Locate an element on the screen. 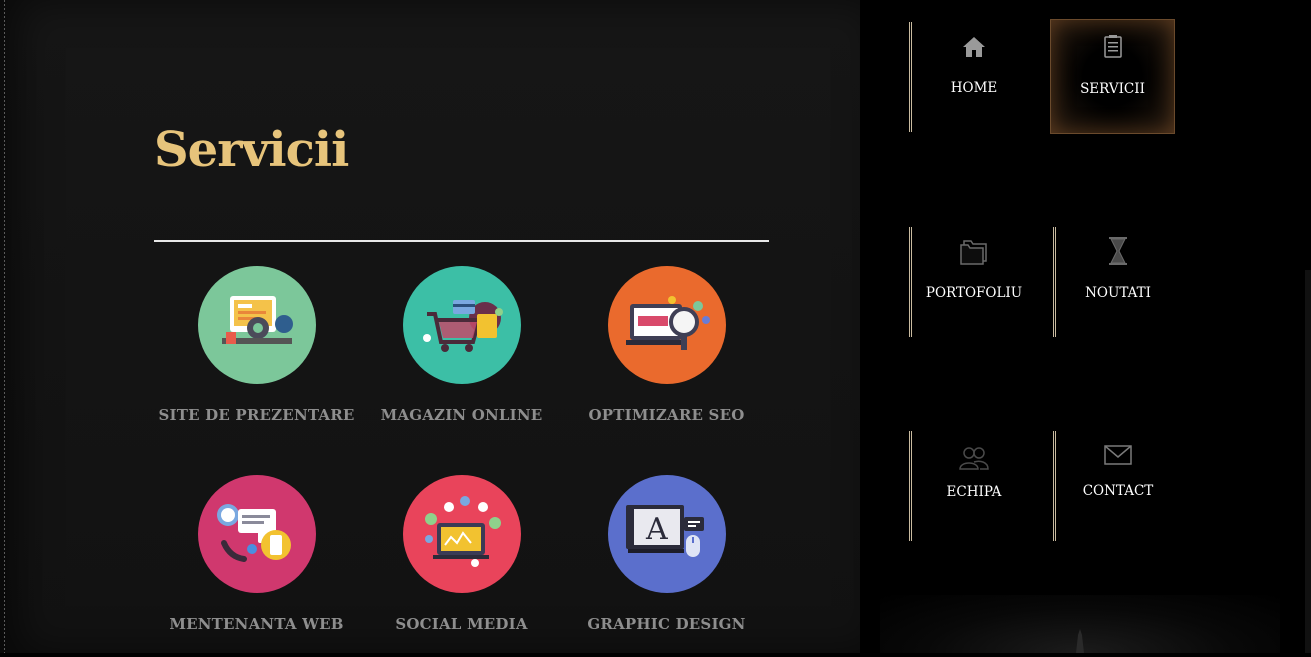 Image resolution: width=1311 pixels, height=657 pixels. folder-icon is located at coordinates (973, 252).